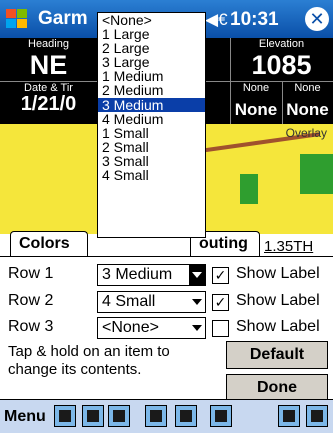 The image size is (333, 433). Describe the element at coordinates (151, 90) in the screenshot. I see `dropdown-option: 2 Medium` at that location.